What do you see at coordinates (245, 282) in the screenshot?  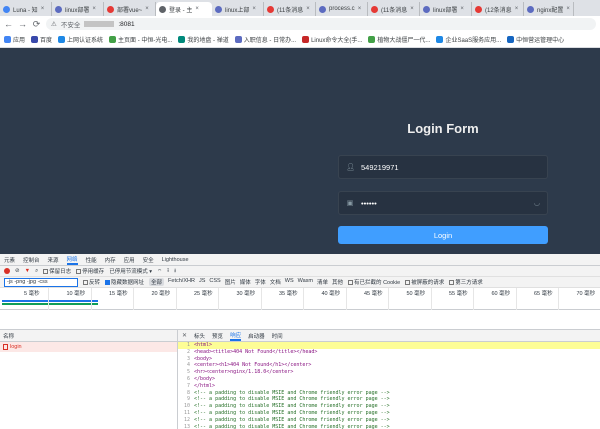 I see `type-filter-button: 媒体` at bounding box center [245, 282].